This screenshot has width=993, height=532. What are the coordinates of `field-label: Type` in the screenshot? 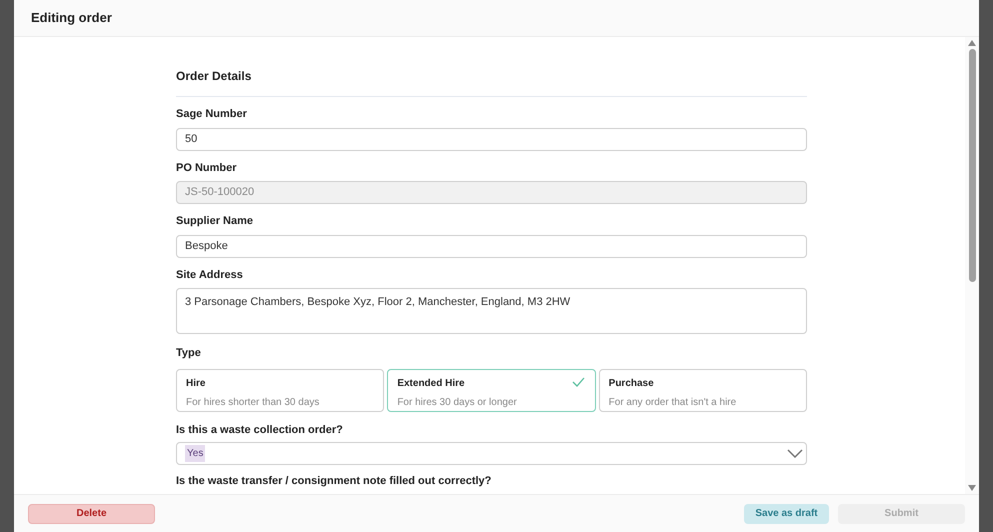 It's located at (189, 353).